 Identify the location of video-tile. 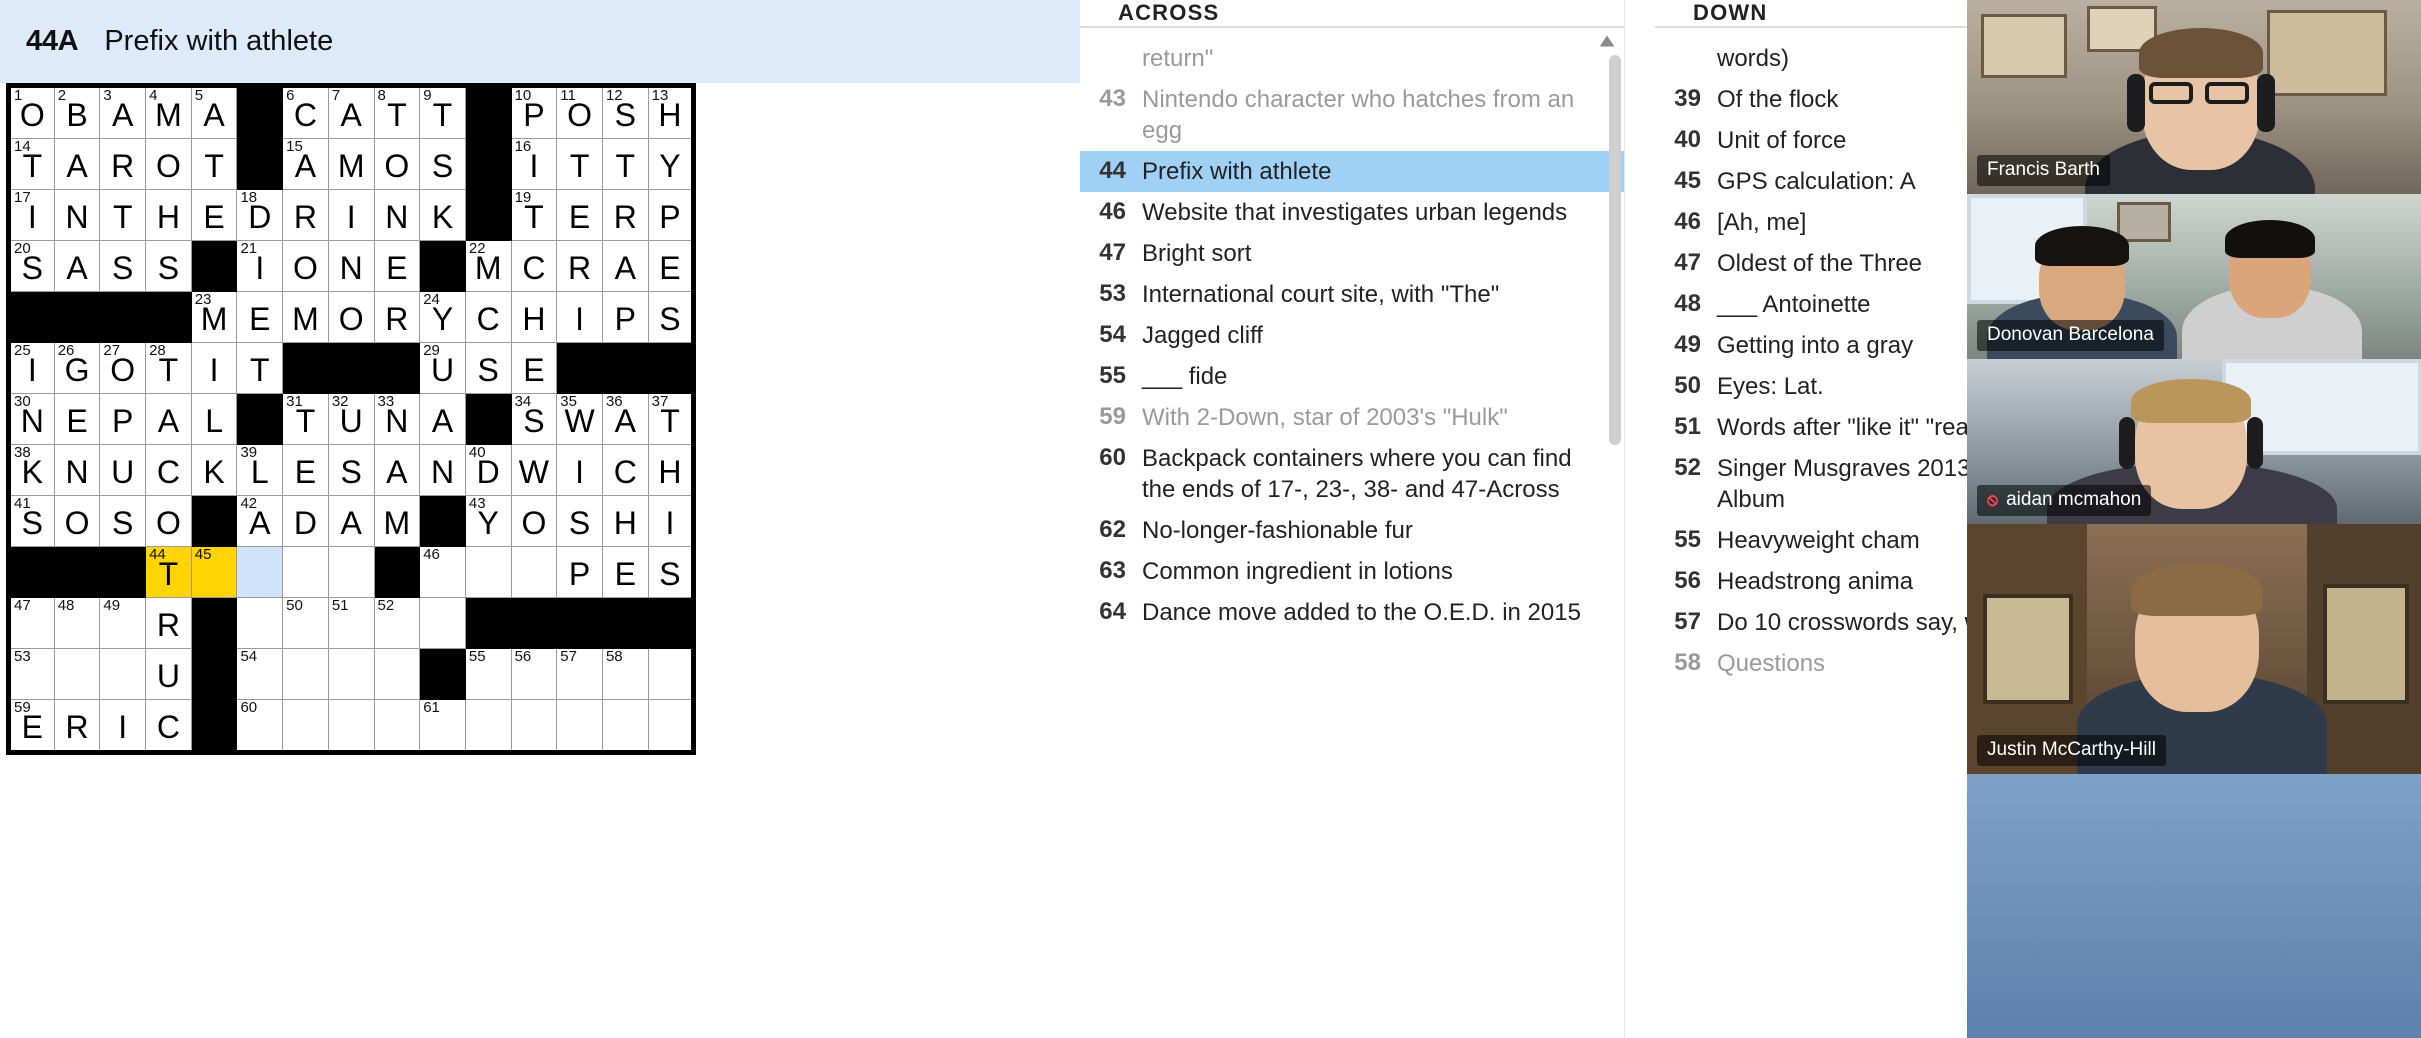
(2194, 906).